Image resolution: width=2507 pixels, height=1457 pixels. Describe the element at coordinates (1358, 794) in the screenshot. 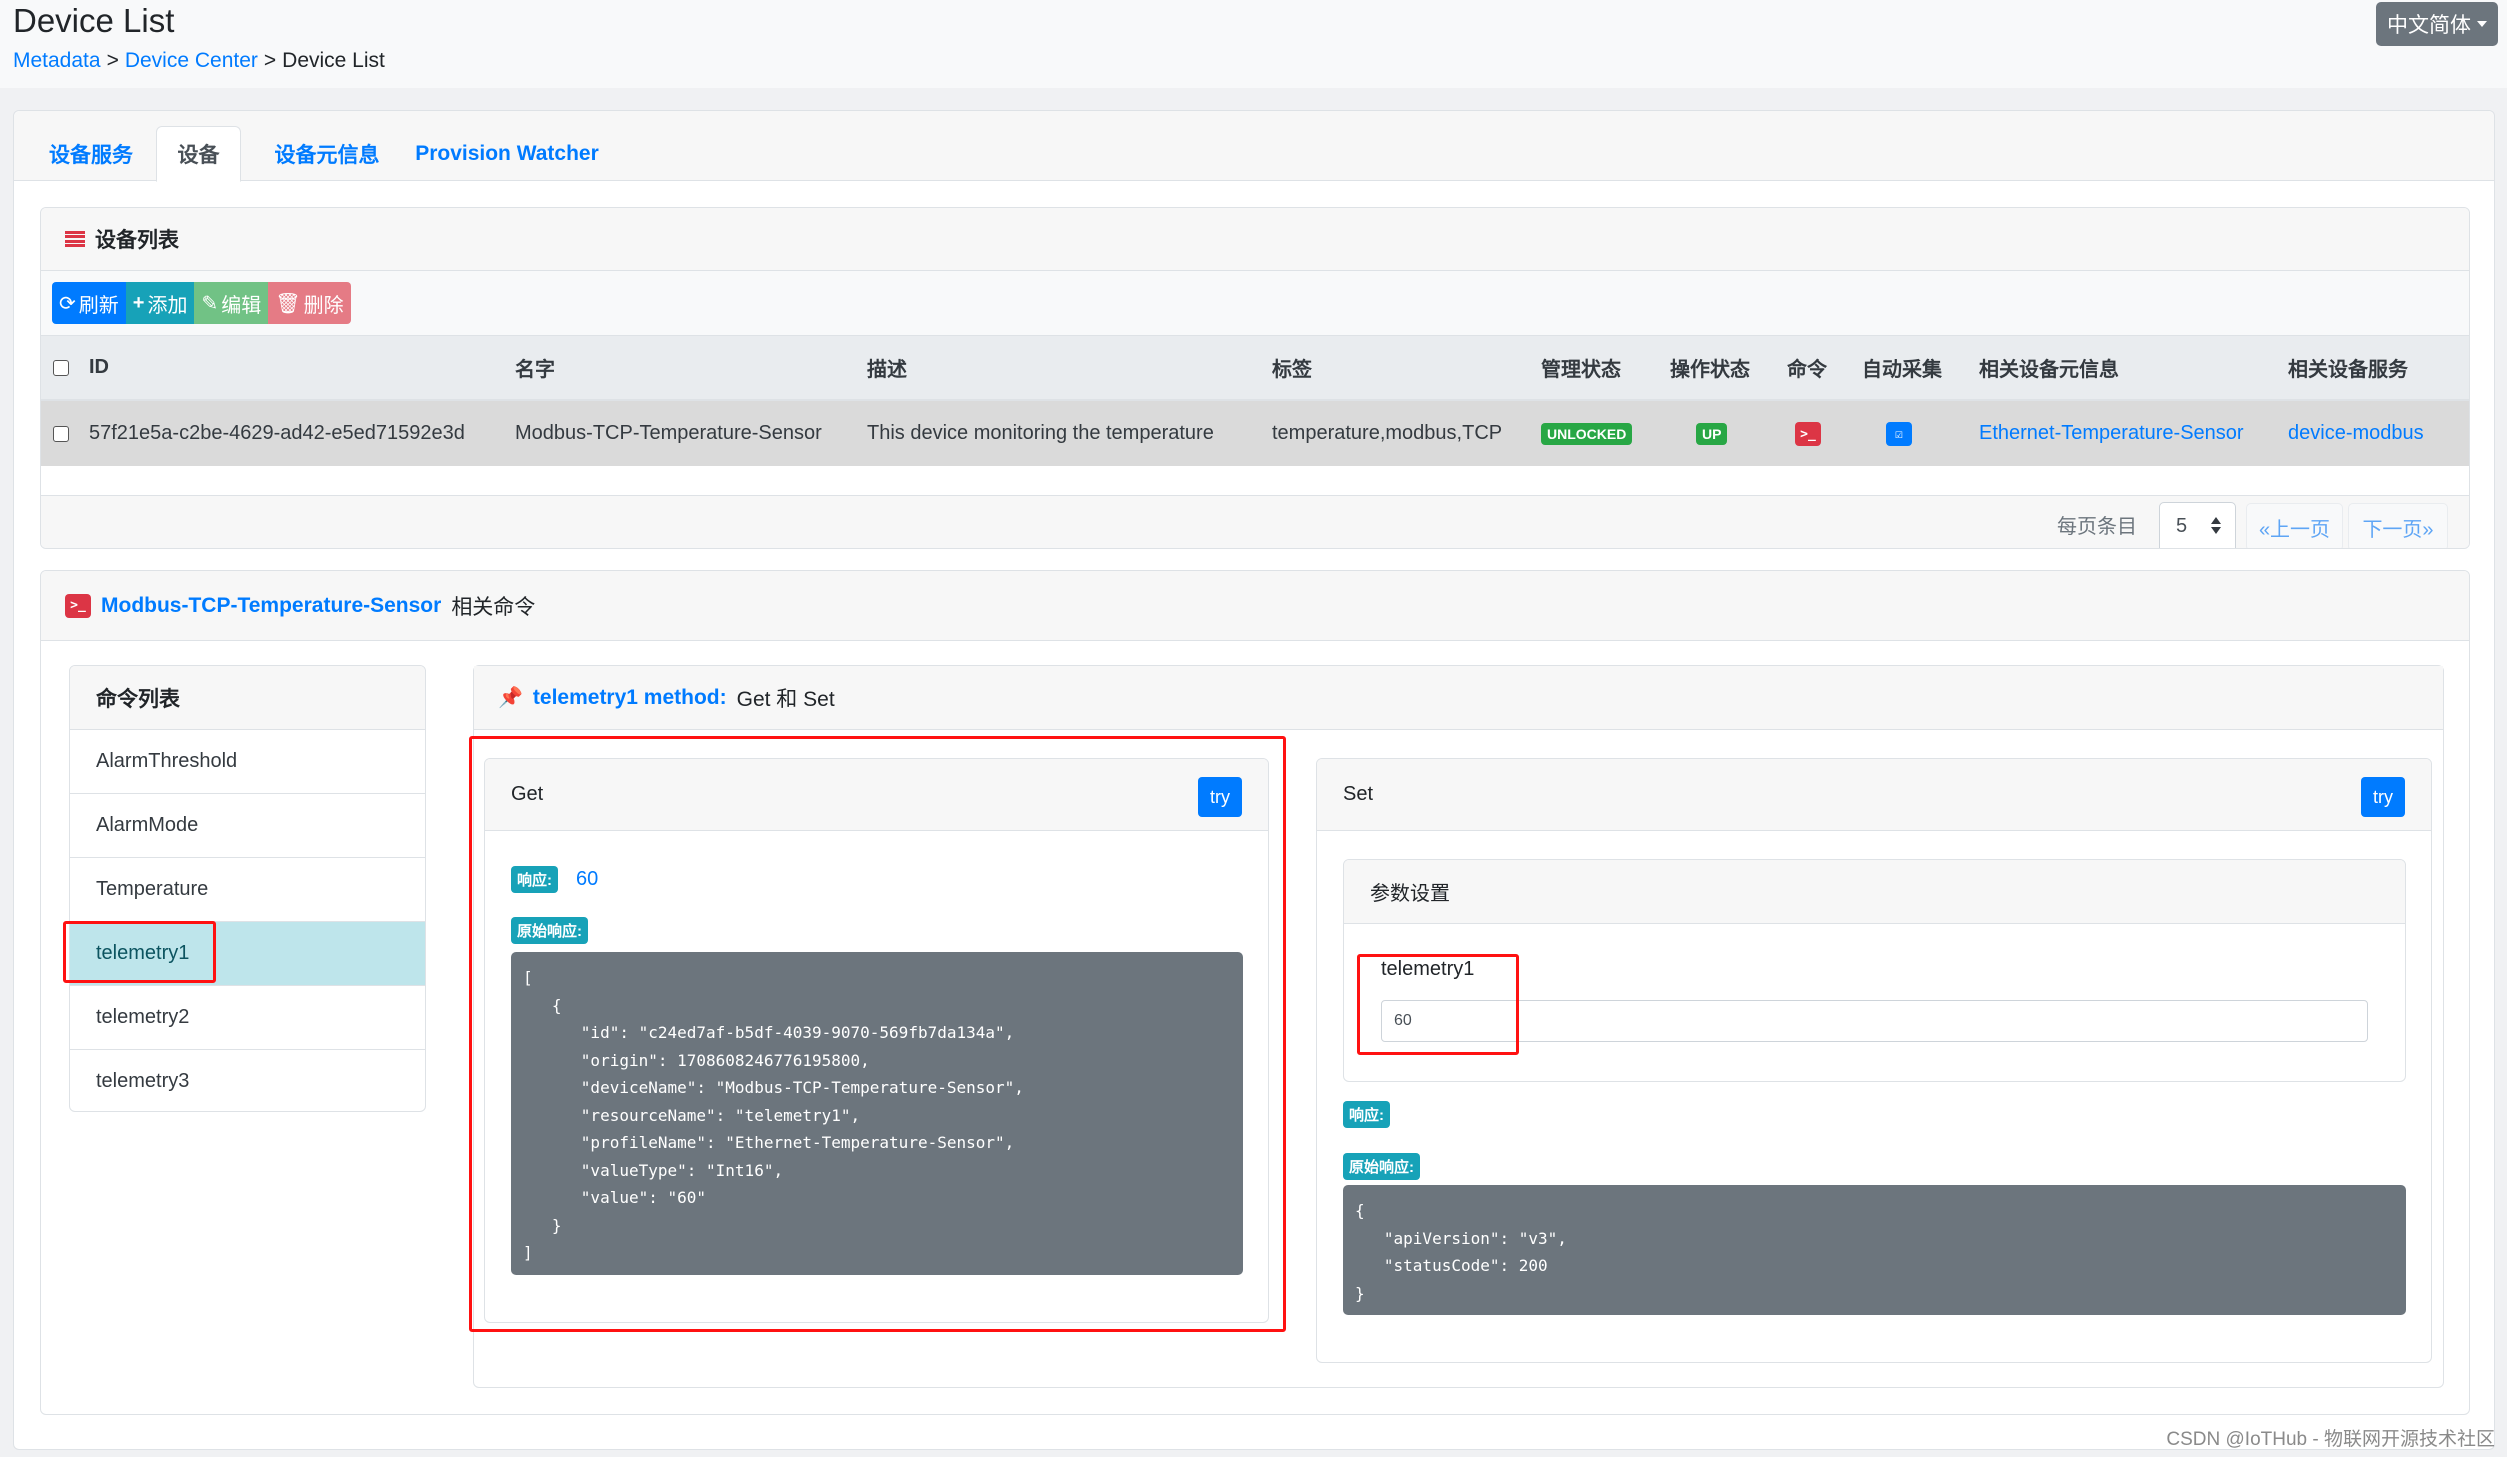

I see `set-title: Set` at that location.